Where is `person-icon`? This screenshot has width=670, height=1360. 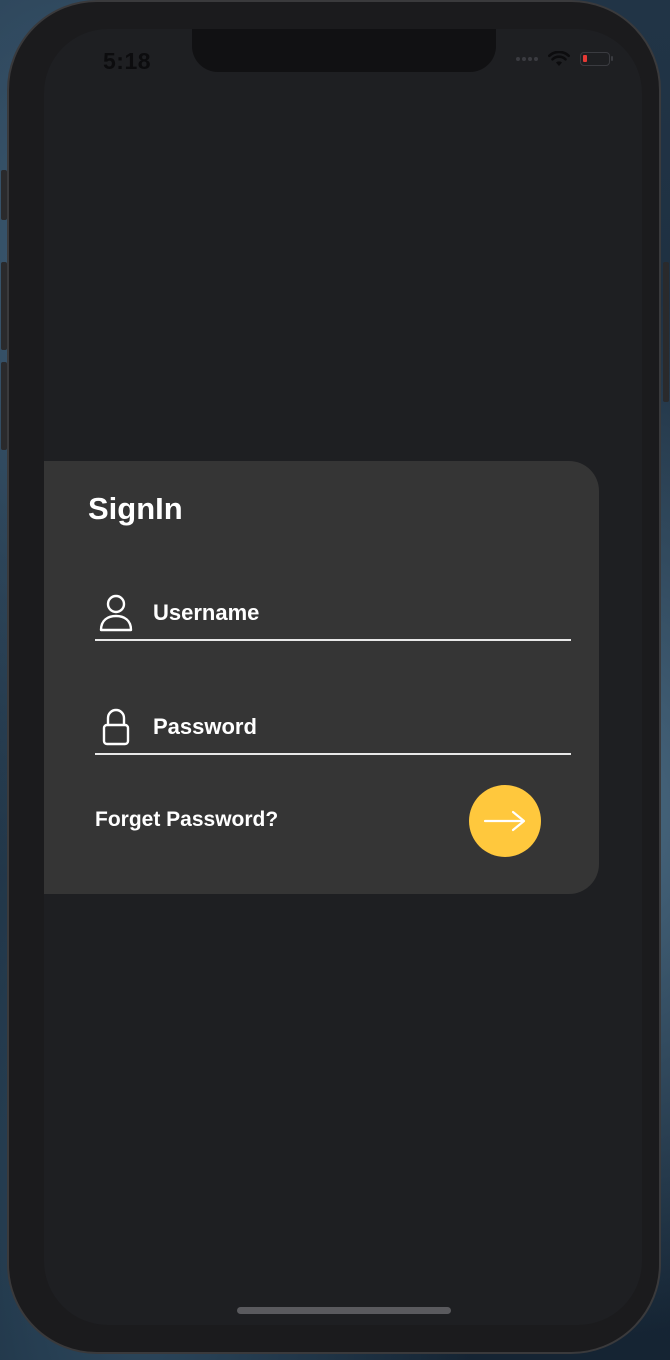 person-icon is located at coordinates (116, 613).